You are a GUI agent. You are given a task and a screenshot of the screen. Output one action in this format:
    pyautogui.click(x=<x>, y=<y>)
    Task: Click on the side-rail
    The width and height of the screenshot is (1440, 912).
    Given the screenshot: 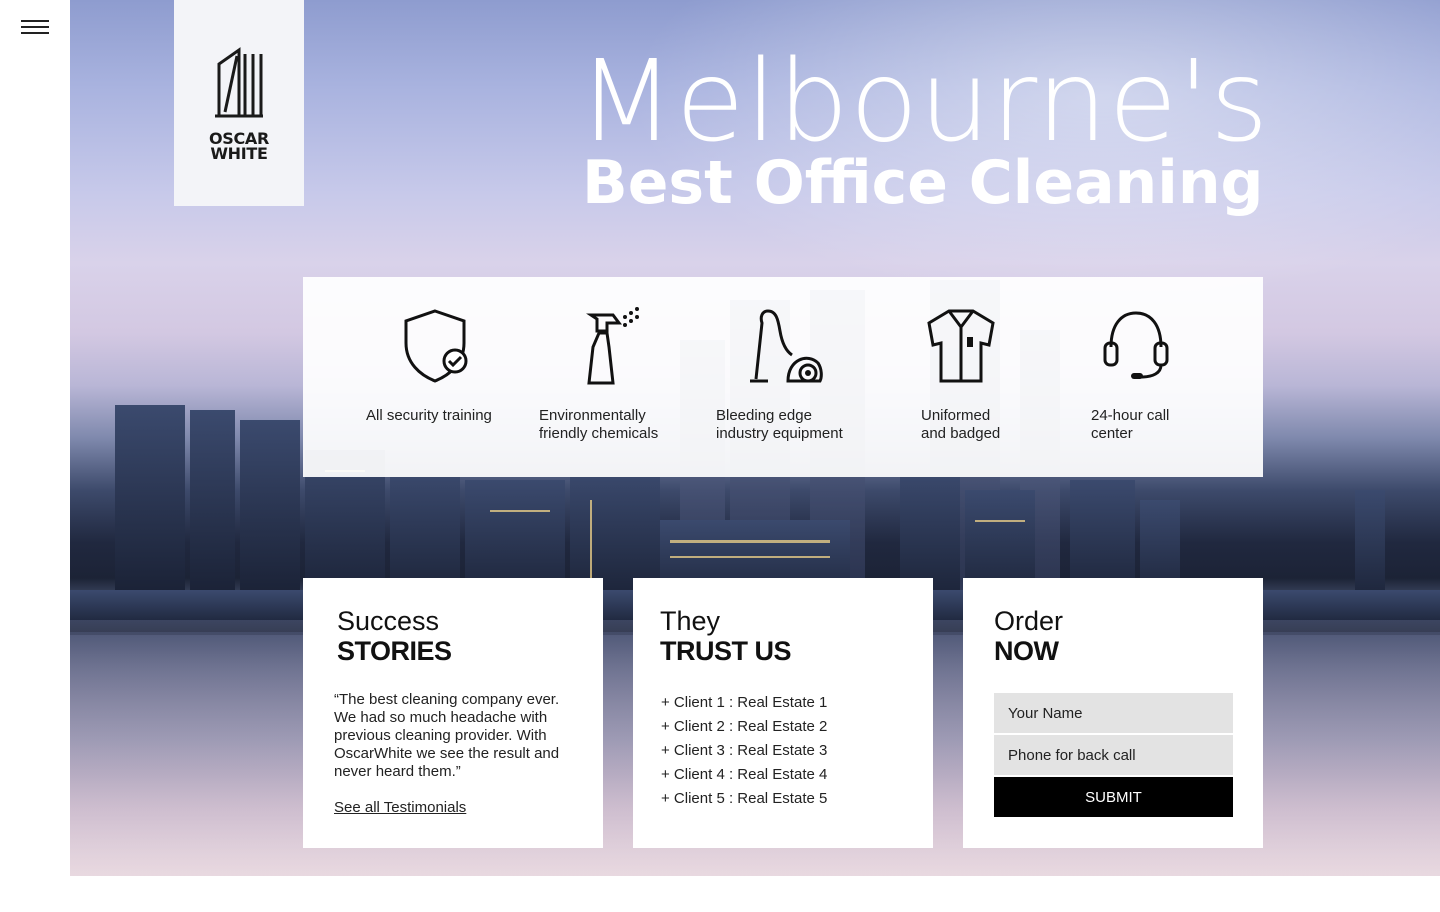 What is the action you would take?
    pyautogui.click(x=35, y=456)
    